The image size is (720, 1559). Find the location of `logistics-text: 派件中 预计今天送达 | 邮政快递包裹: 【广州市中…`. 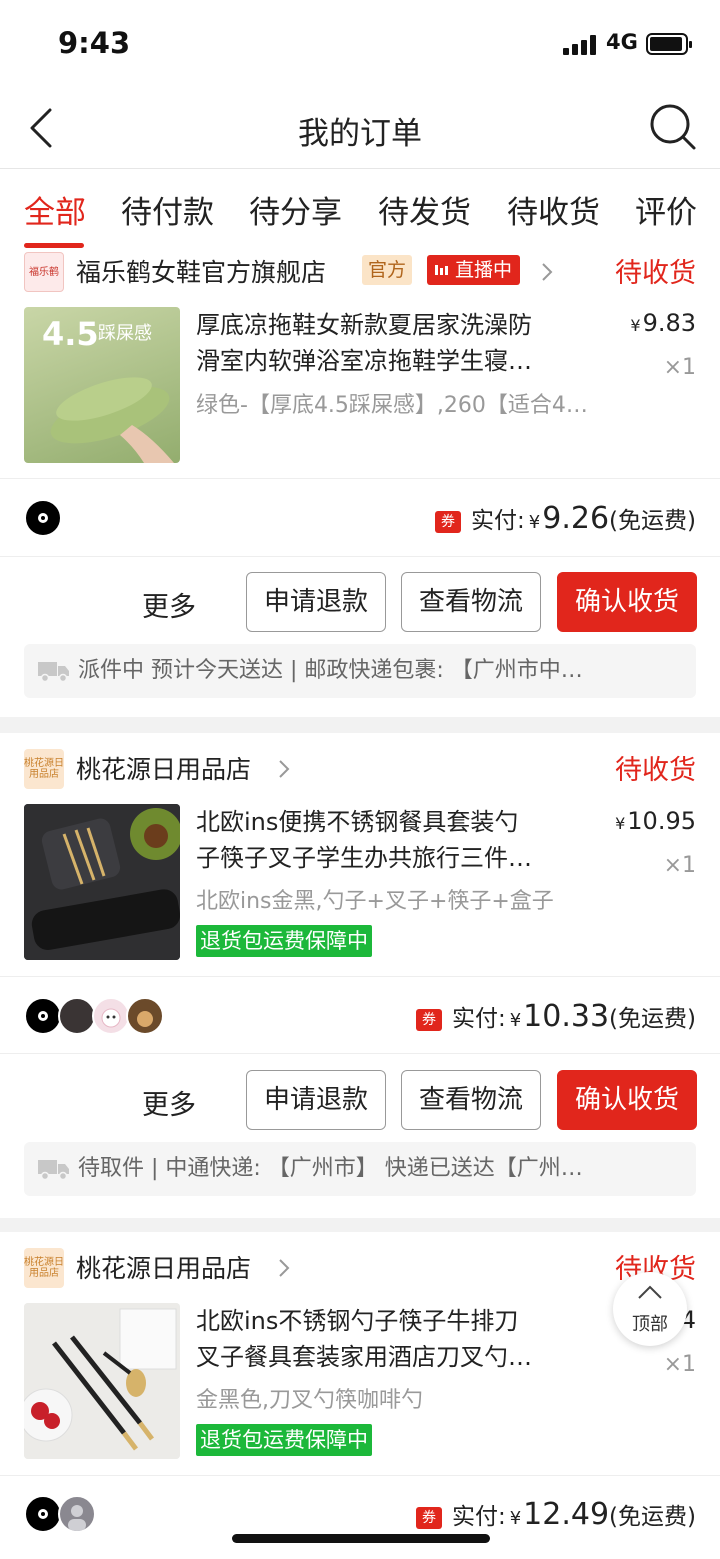

logistics-text: 派件中 预计今天送达 | 邮政快递包裹: 【广州市中… is located at coordinates (330, 670).